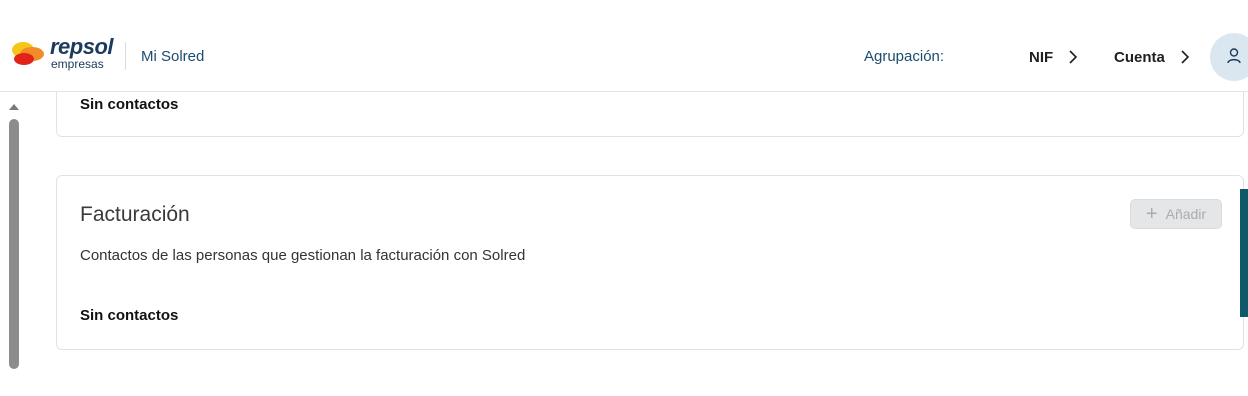 The width and height of the screenshot is (1248, 396). I want to click on add-contact-button: + Añadir, so click(1176, 214).